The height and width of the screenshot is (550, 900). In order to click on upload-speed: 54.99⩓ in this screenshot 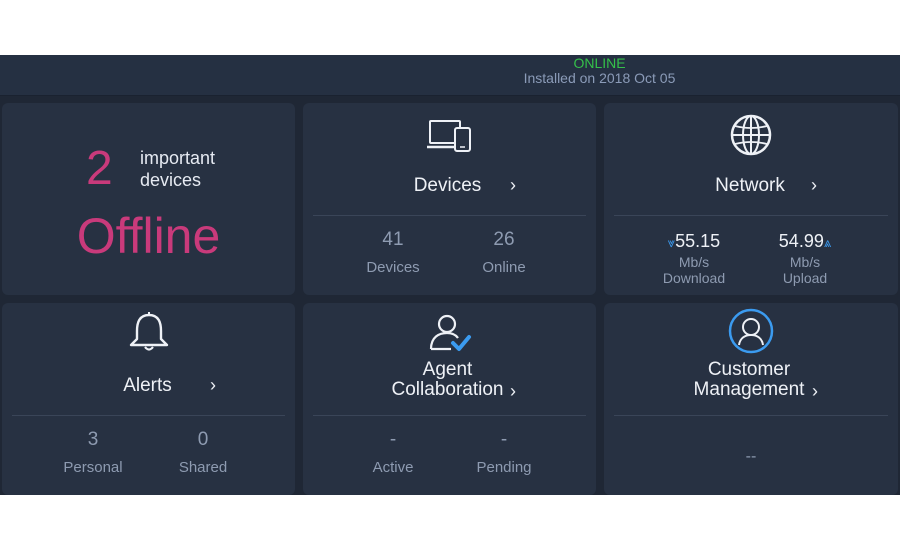, I will do `click(805, 242)`.